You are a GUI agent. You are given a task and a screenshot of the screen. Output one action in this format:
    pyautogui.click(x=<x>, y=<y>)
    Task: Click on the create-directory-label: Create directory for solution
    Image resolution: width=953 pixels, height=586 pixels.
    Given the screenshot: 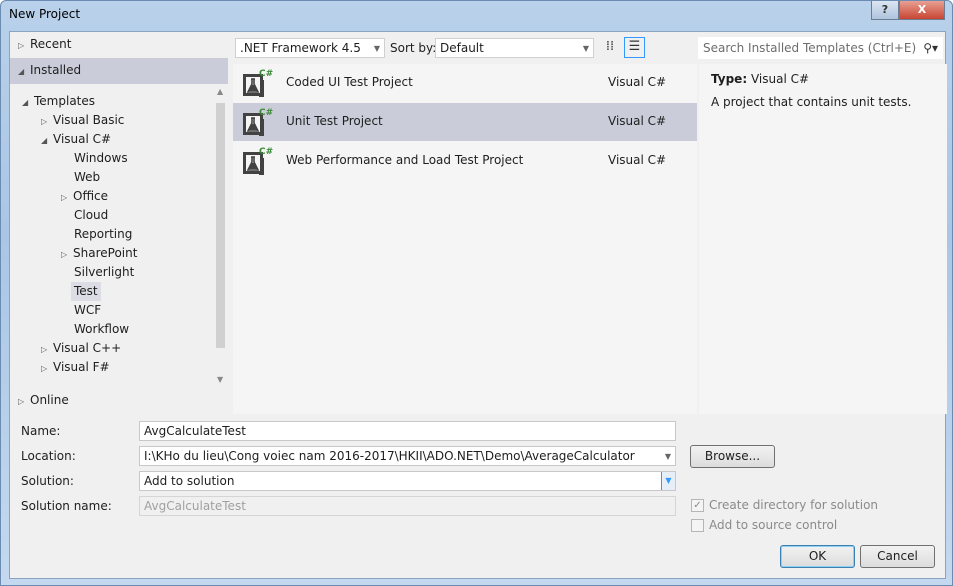 What is the action you would take?
    pyautogui.click(x=794, y=505)
    